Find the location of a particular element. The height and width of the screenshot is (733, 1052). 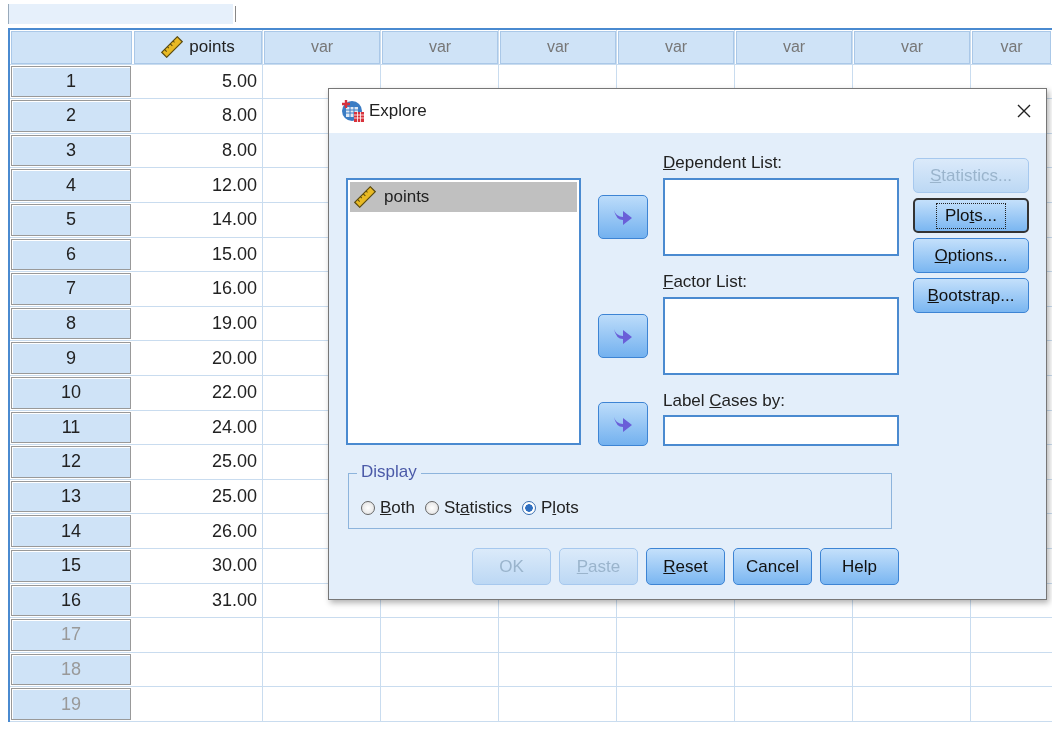

column-header: var is located at coordinates (1011, 47).